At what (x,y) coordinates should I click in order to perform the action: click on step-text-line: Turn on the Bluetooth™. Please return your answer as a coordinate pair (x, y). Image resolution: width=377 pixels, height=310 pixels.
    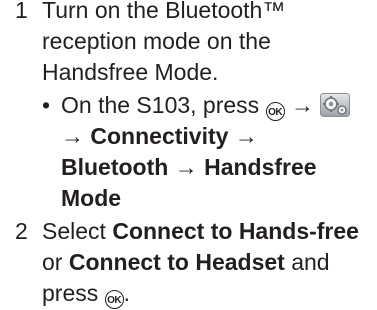
    Looking at the image, I should click on (164, 11).